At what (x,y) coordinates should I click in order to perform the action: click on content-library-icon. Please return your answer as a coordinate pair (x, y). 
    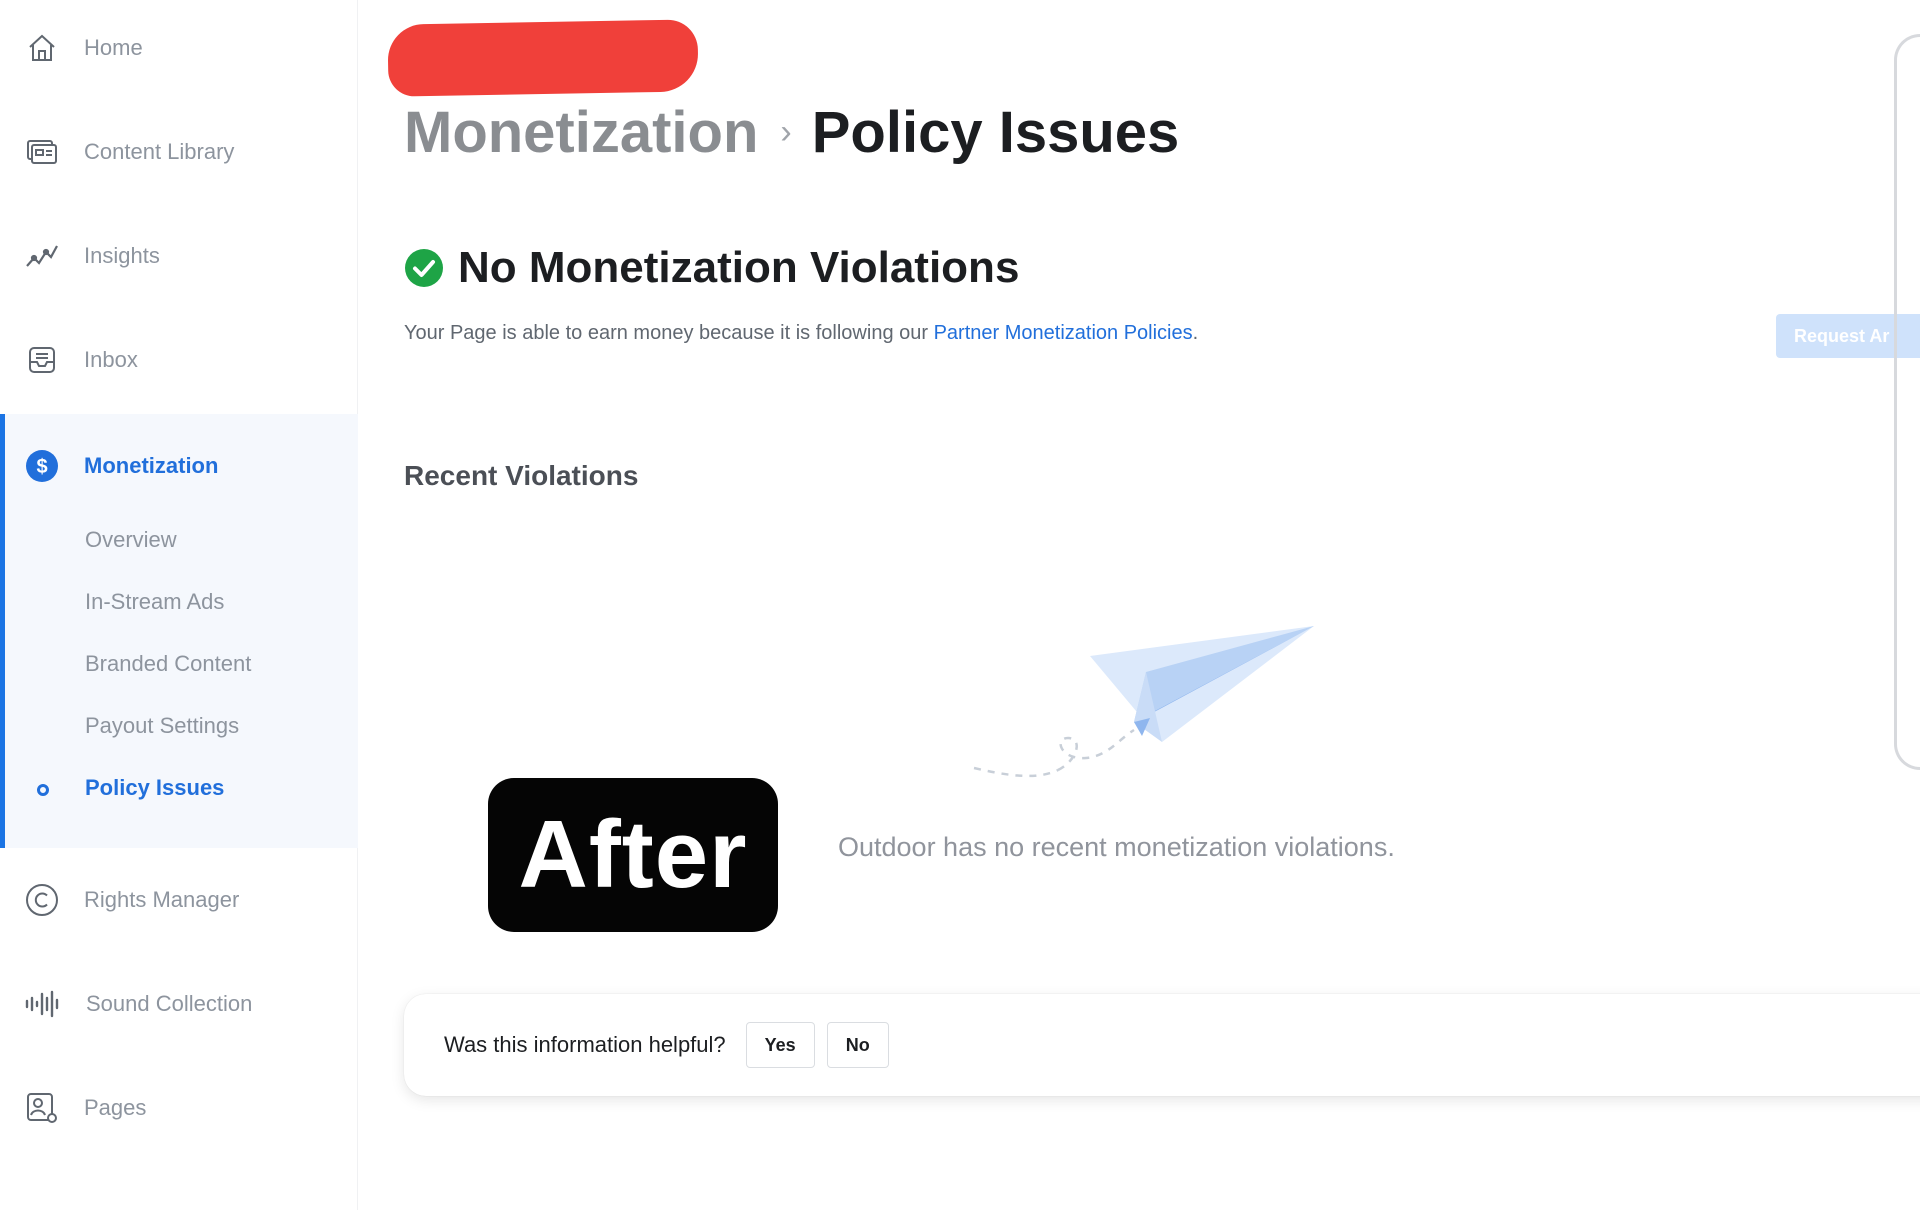
    Looking at the image, I should click on (42, 152).